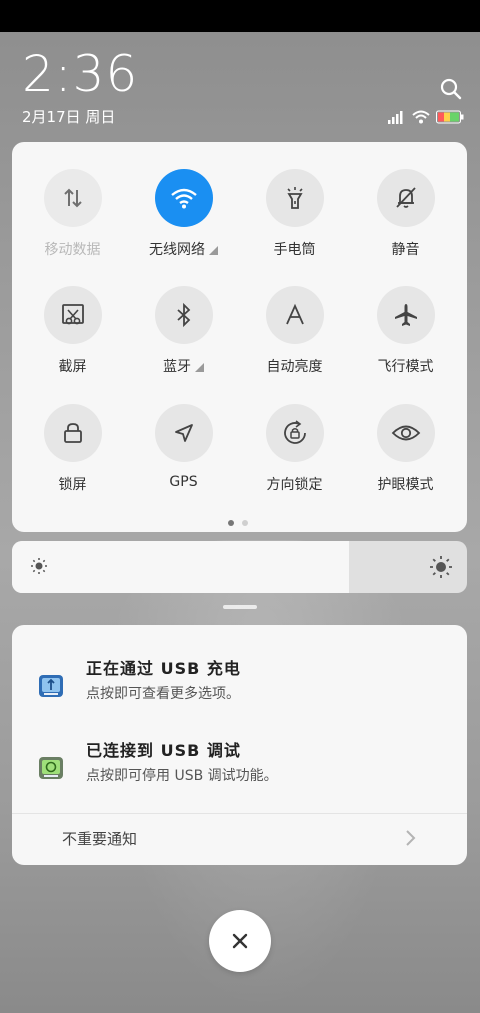 This screenshot has height=1013, width=480. I want to click on page-indicator, so click(238, 523).